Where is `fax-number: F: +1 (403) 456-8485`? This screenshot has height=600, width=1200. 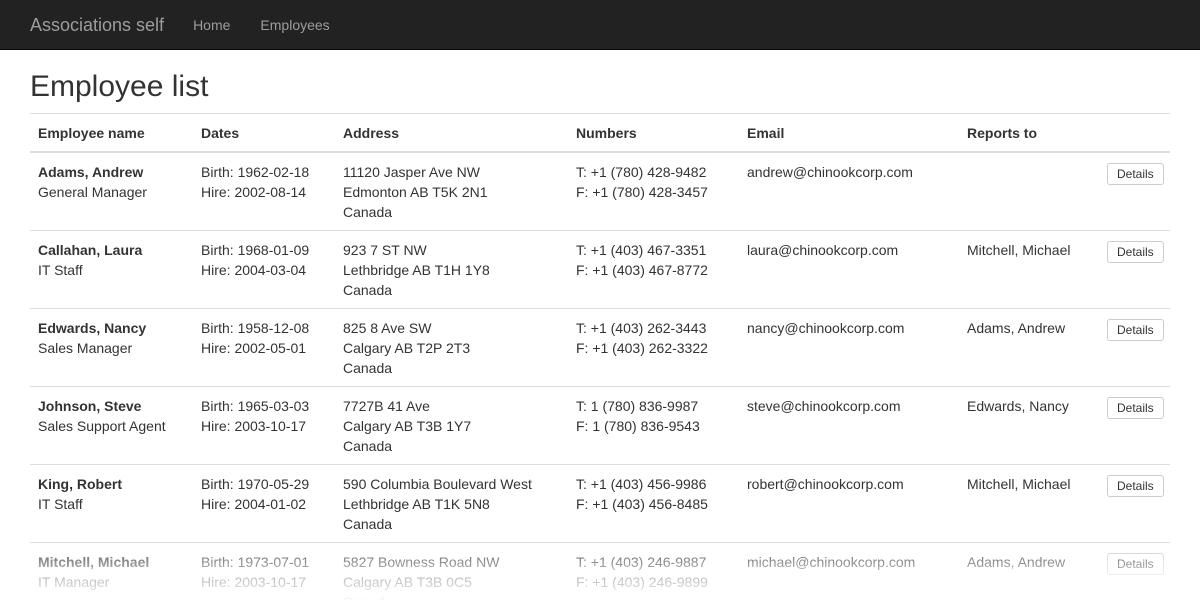
fax-number: F: +1 (403) 456-8485 is located at coordinates (642, 504).